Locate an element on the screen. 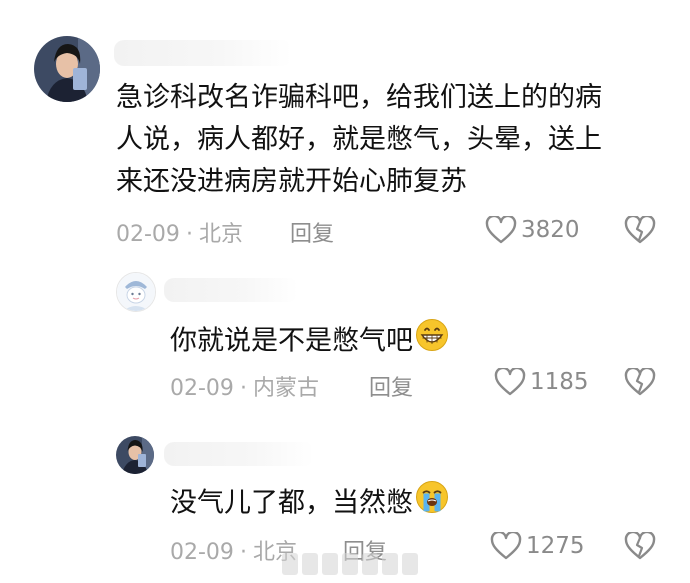  like-button: 1275 is located at coordinates (537, 546).